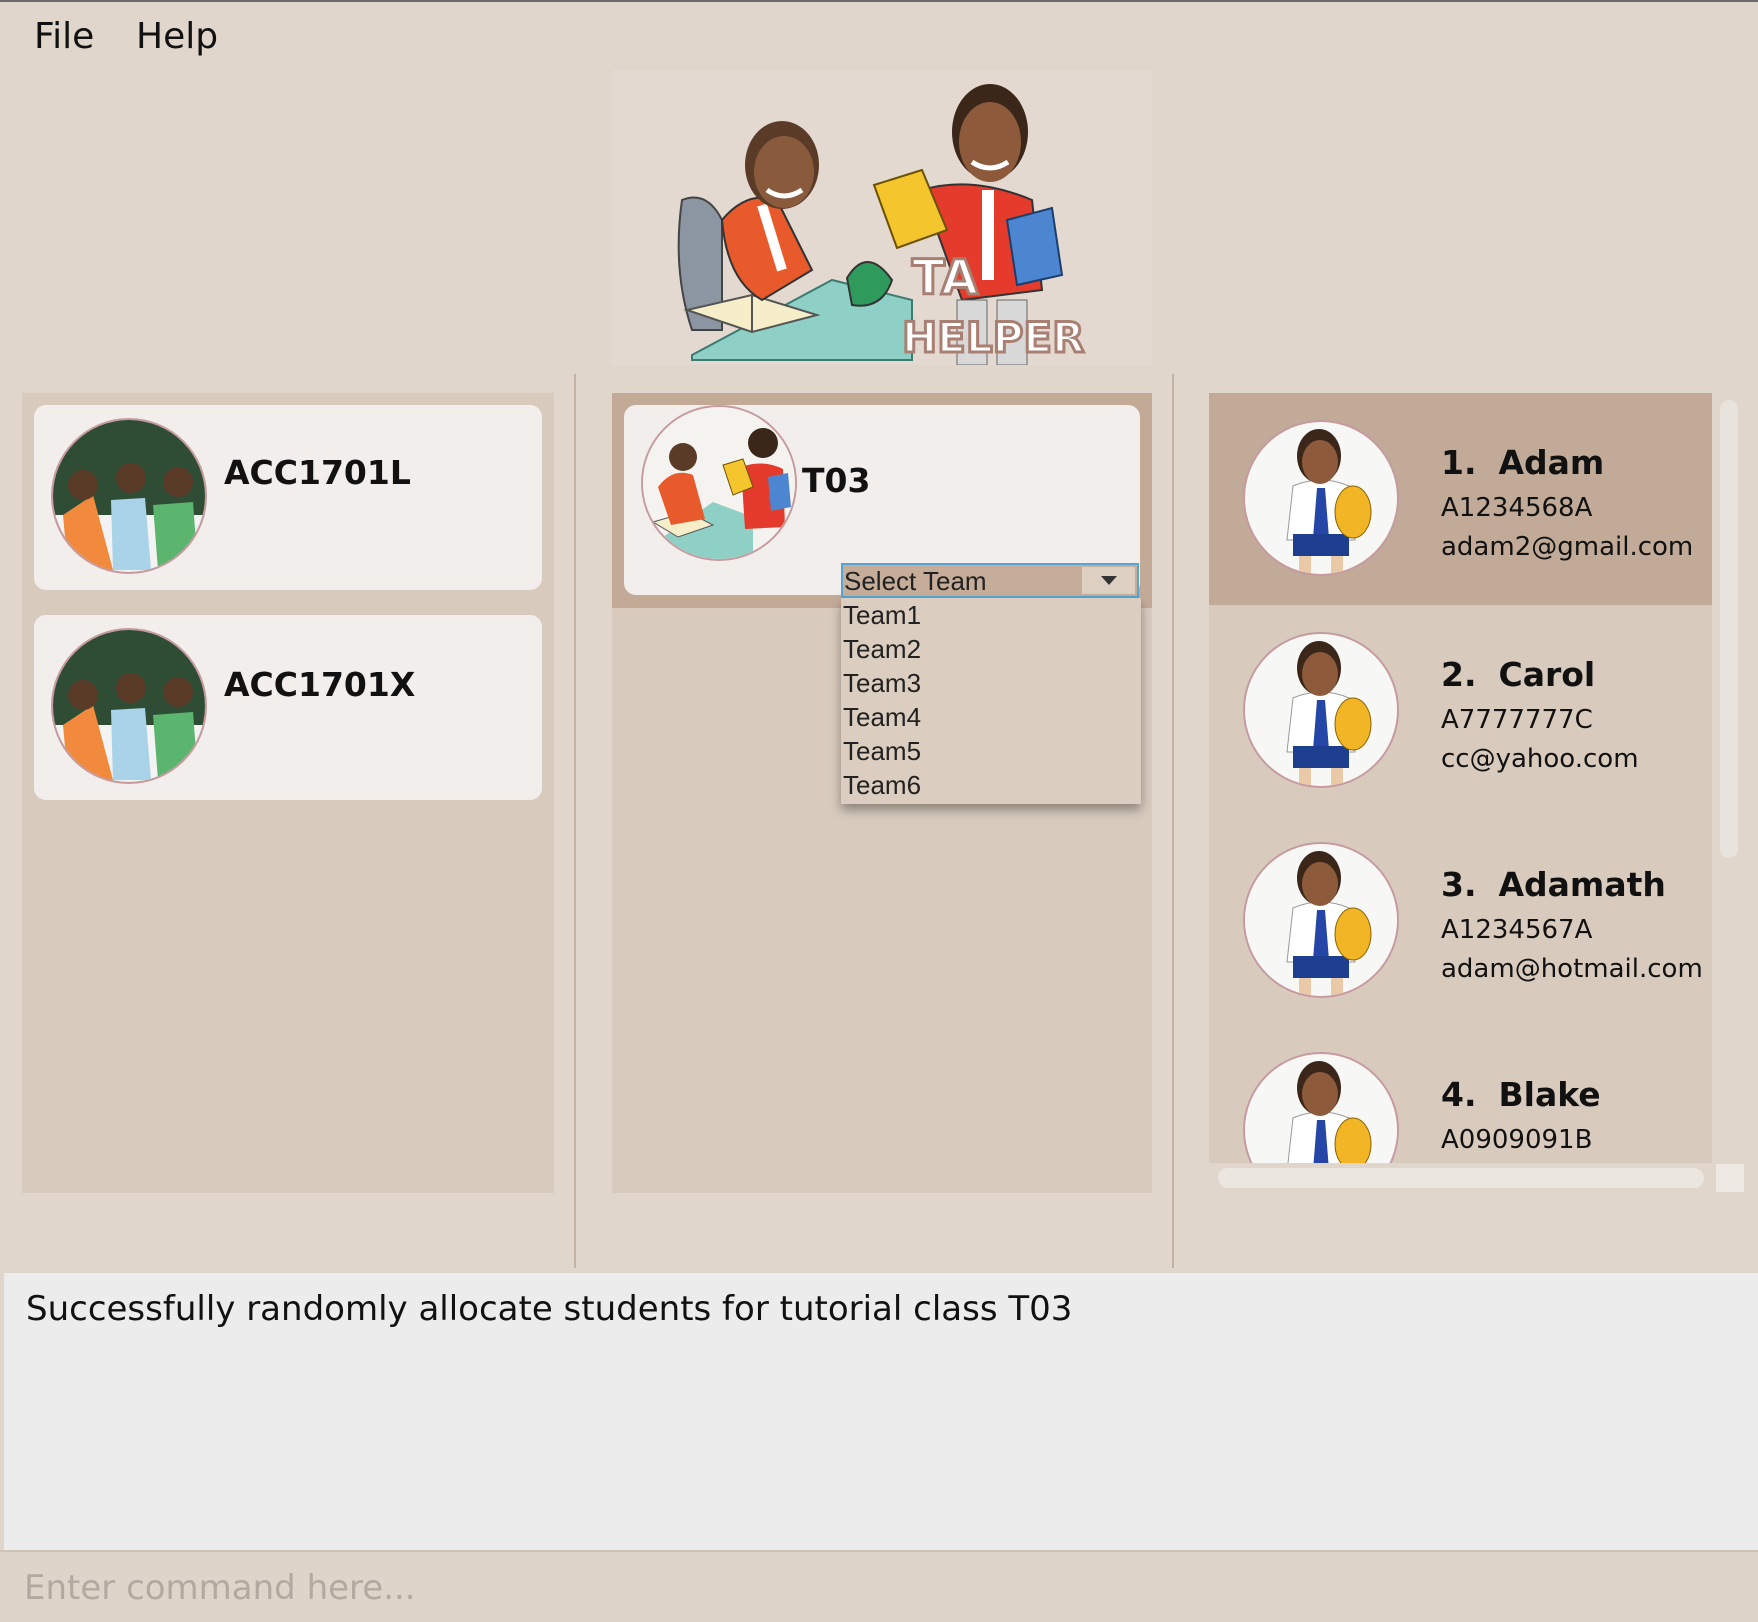  Describe the element at coordinates (874, 1588) in the screenshot. I see `command-input` at that location.